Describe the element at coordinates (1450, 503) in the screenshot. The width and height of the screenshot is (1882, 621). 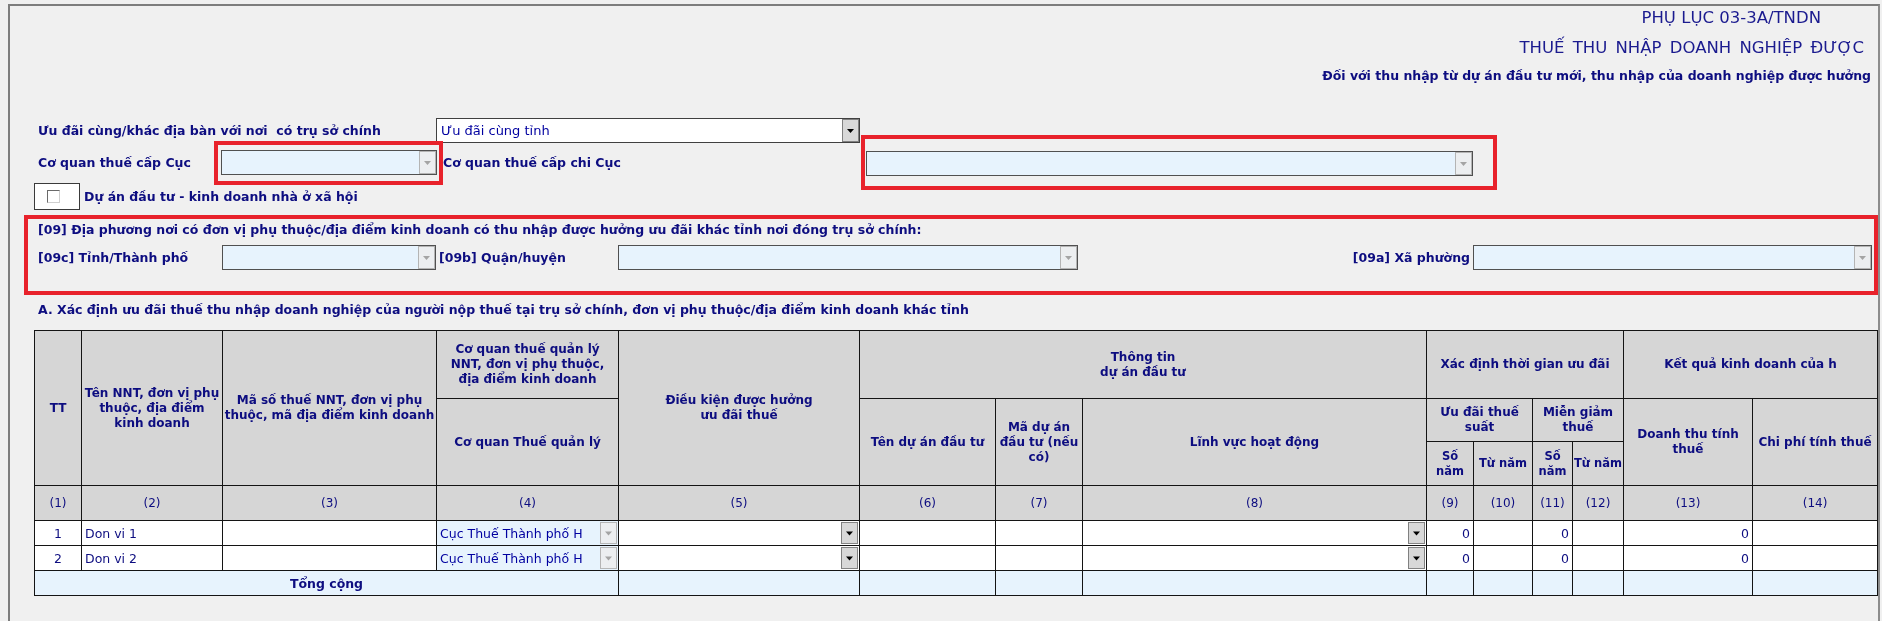
I see `column-number: (9)` at that location.